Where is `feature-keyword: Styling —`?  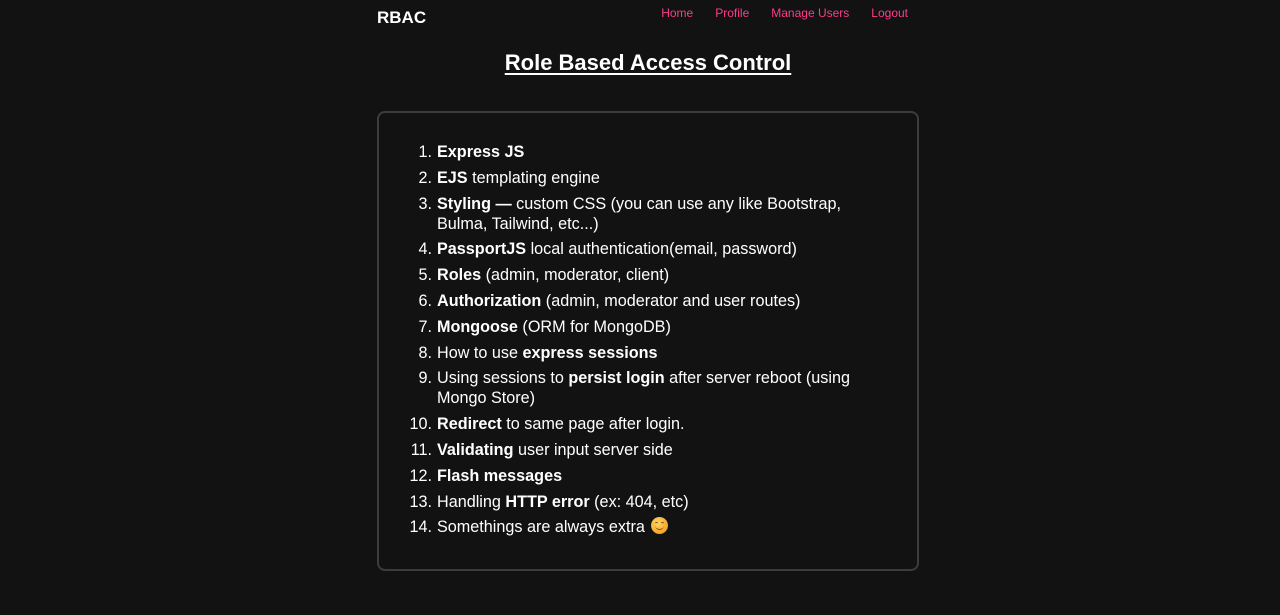 feature-keyword: Styling — is located at coordinates (474, 203).